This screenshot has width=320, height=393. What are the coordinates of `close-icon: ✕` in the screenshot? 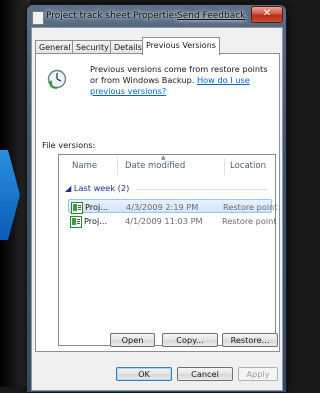 It's located at (267, 13).